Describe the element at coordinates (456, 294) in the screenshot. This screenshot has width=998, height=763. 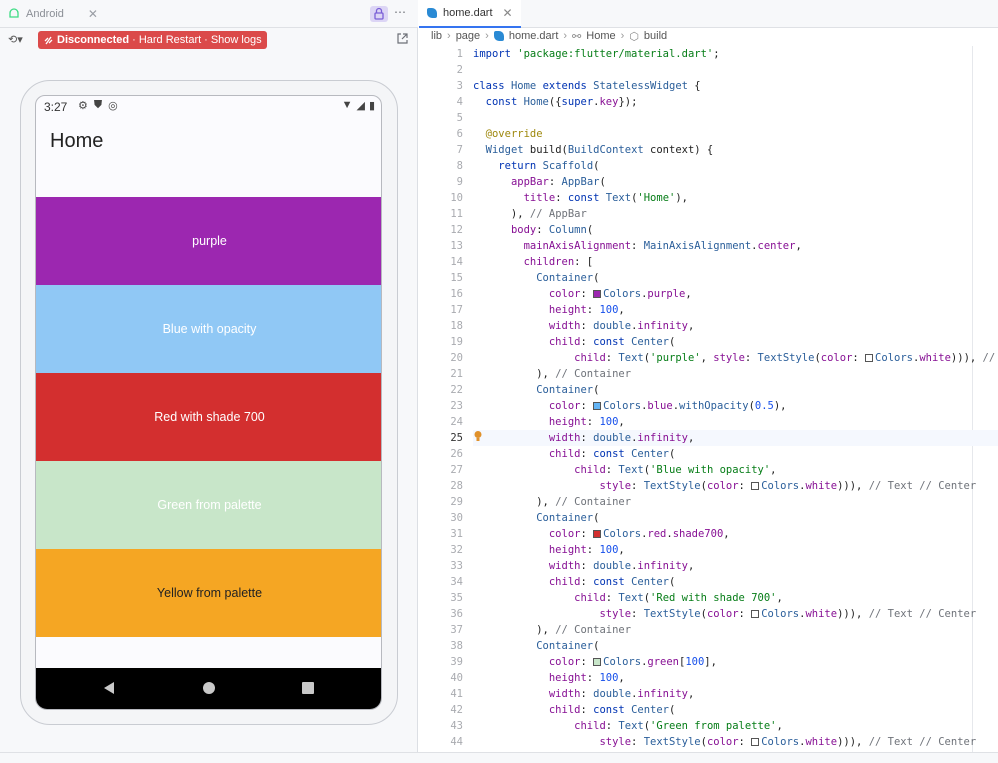
I see `line-number: 16` at that location.